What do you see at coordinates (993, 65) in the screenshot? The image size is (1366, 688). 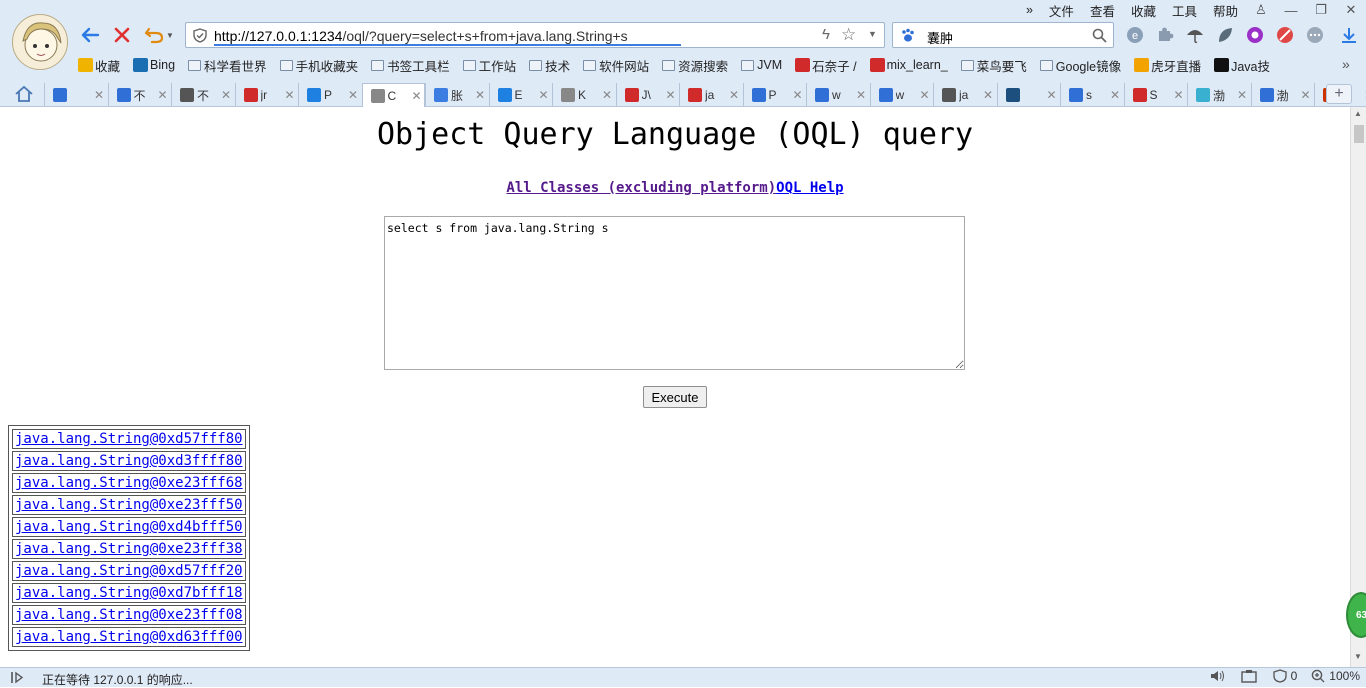 I see `bookmark-item: 菜鸟要飞` at bounding box center [993, 65].